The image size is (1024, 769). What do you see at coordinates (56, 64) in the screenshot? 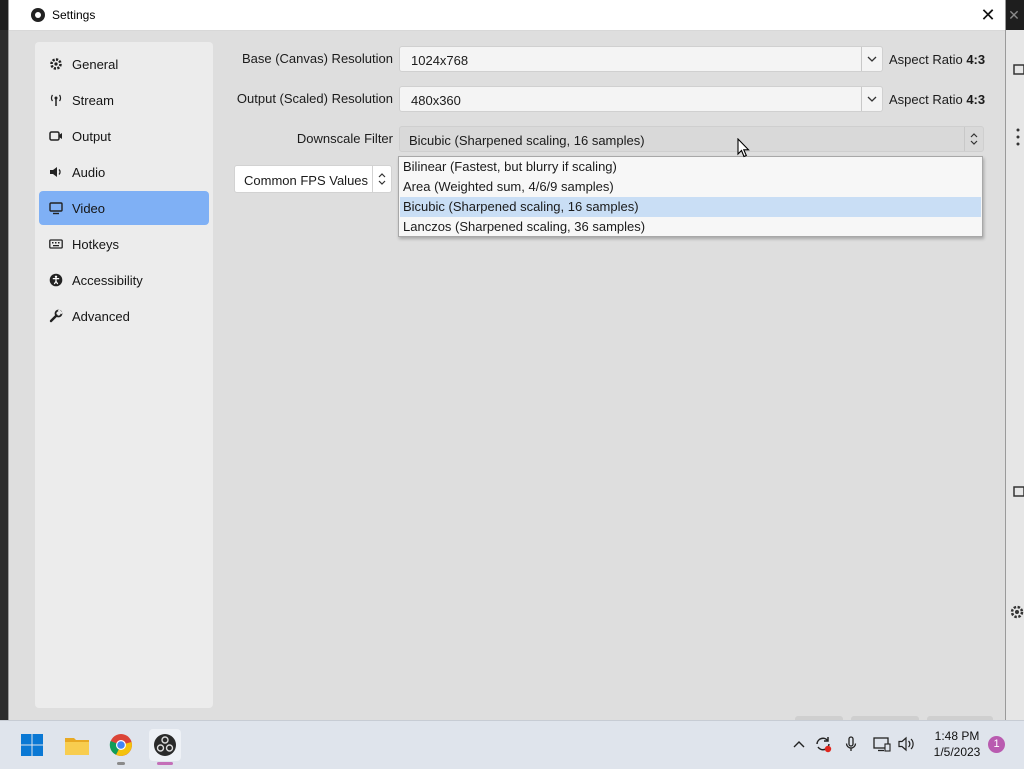
I see `gear-icon` at bounding box center [56, 64].